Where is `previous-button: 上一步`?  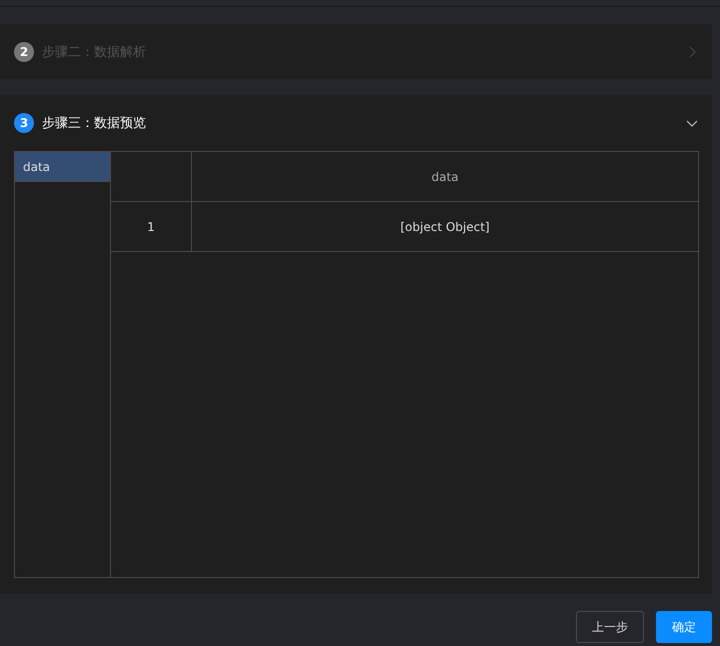 previous-button: 上一步 is located at coordinates (610, 627).